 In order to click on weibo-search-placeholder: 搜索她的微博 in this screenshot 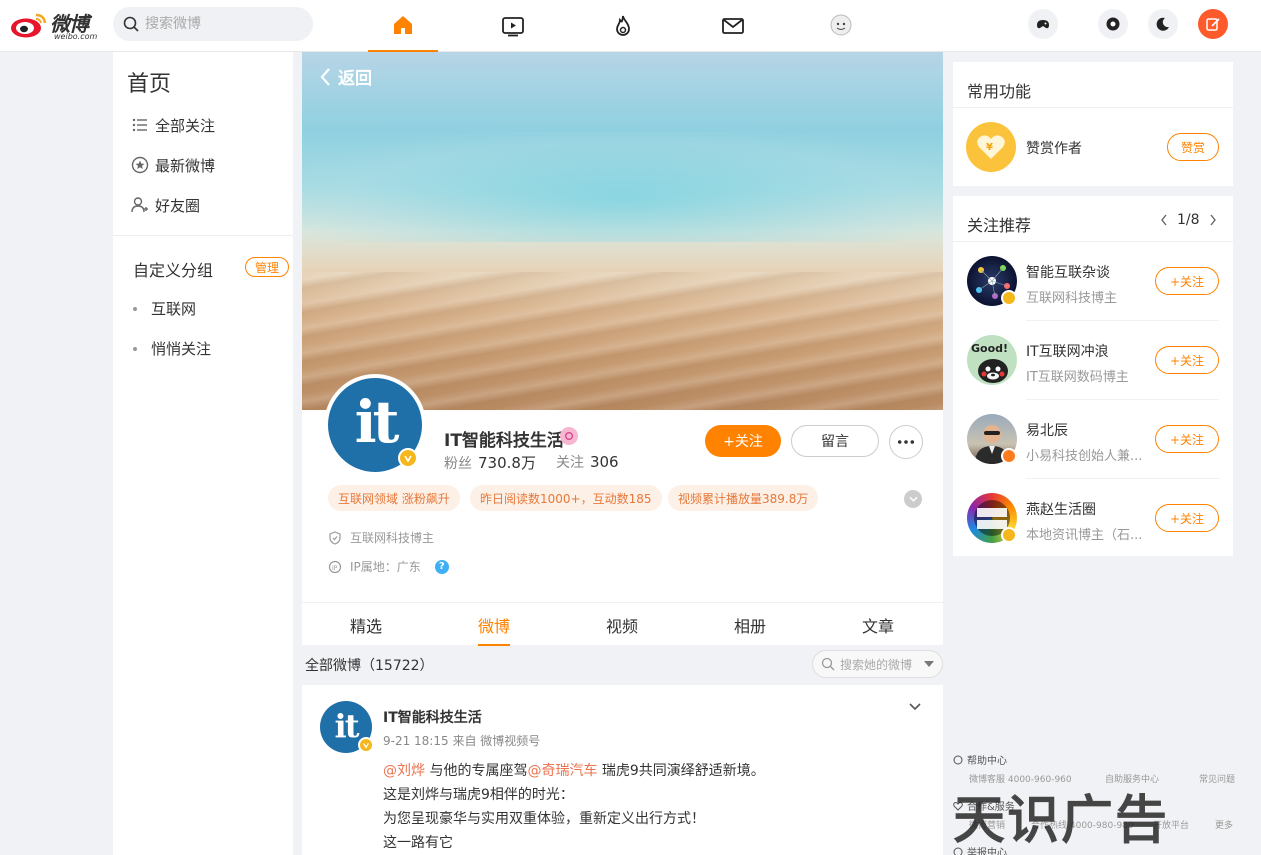, I will do `click(876, 664)`.